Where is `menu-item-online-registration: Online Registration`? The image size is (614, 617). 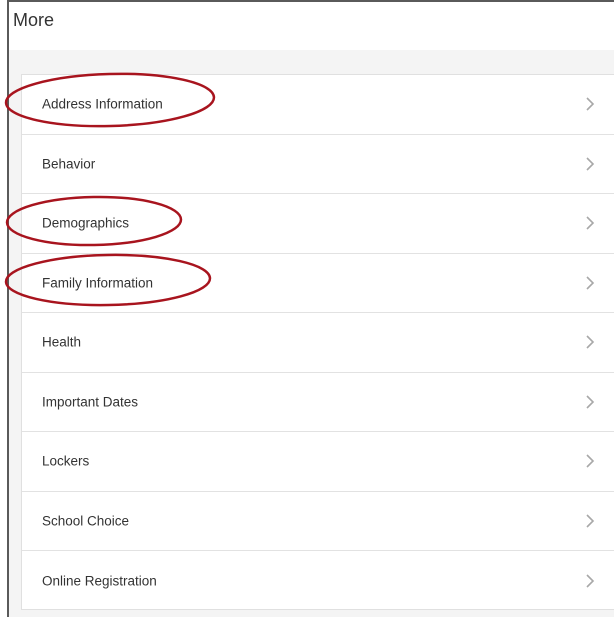 menu-item-online-registration: Online Registration is located at coordinates (318, 581).